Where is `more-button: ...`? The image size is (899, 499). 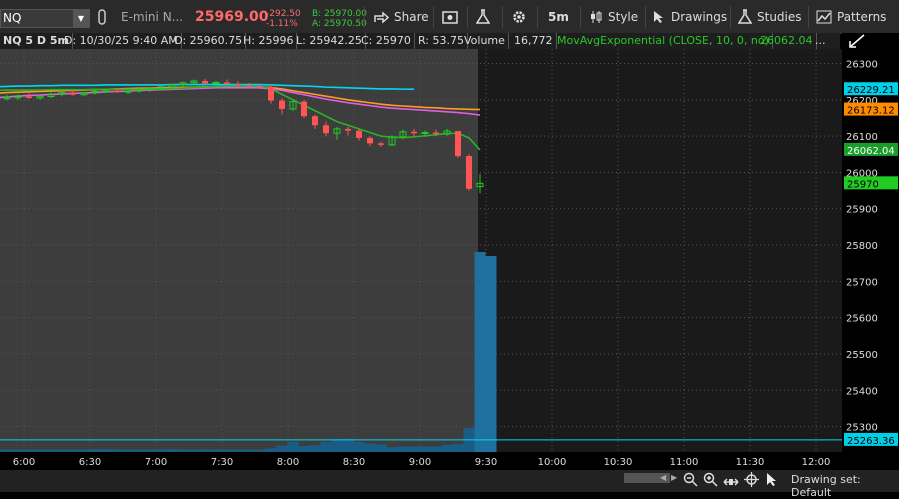
more-button: ... is located at coordinates (820, 41).